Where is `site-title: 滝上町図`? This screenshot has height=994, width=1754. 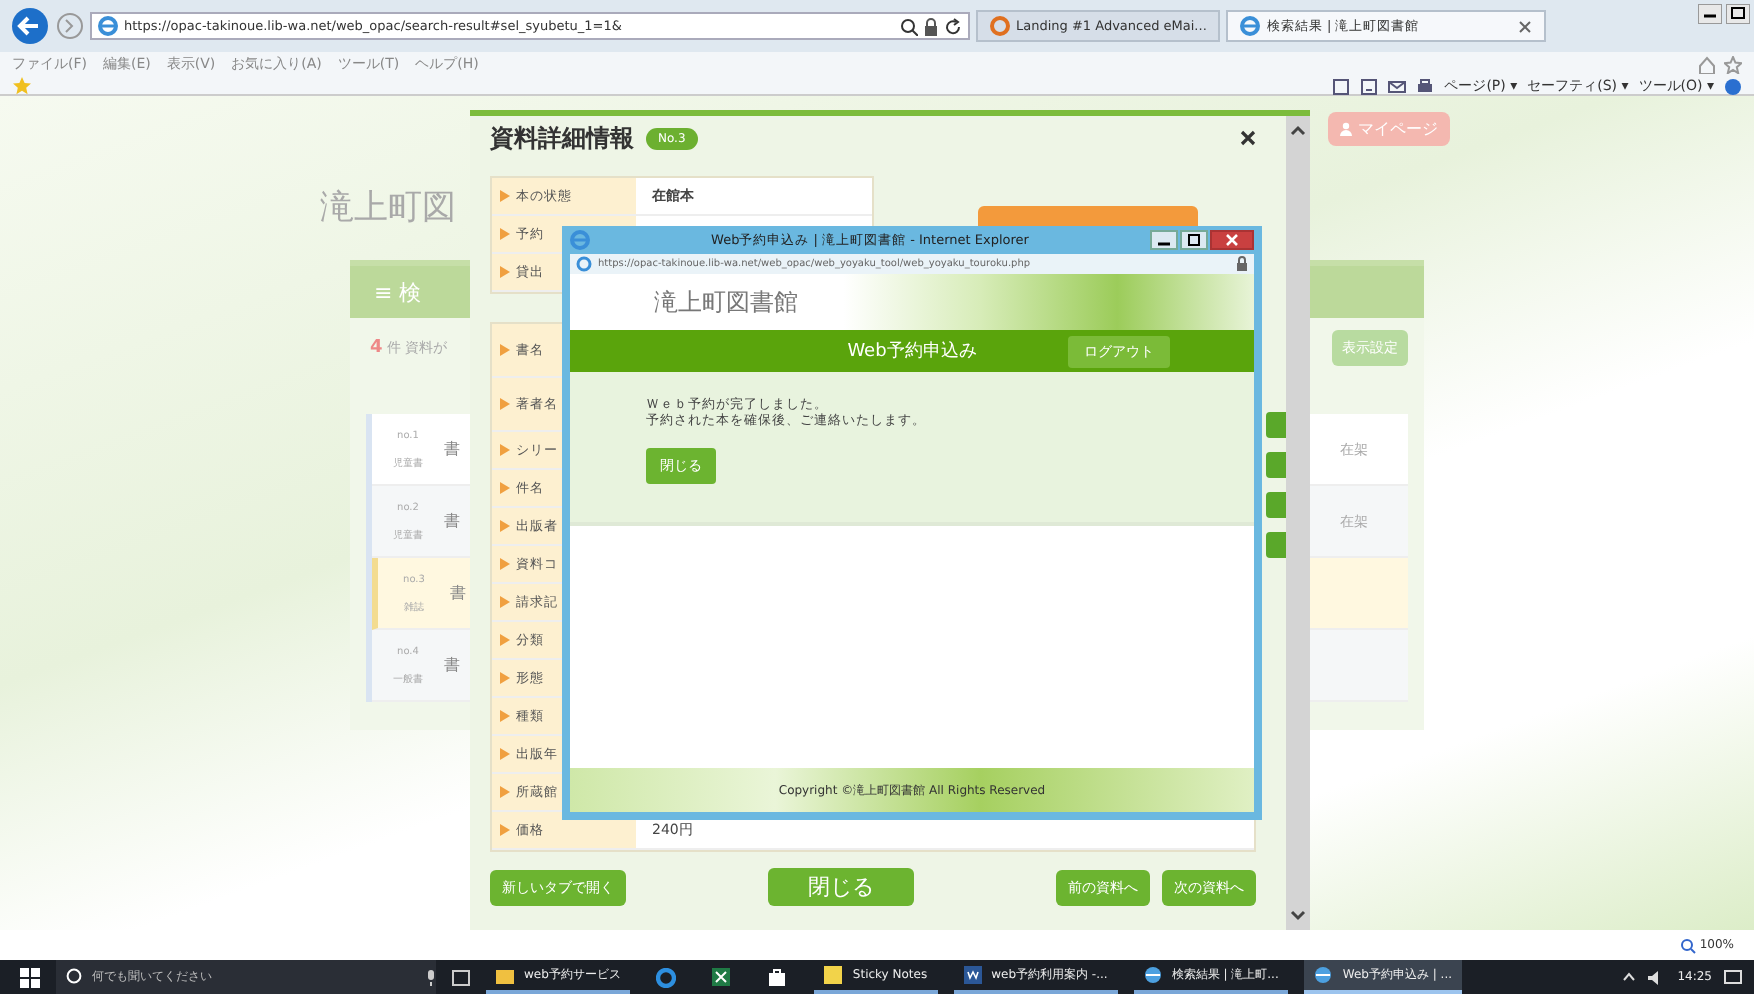 site-title: 滝上町図 is located at coordinates (388, 208).